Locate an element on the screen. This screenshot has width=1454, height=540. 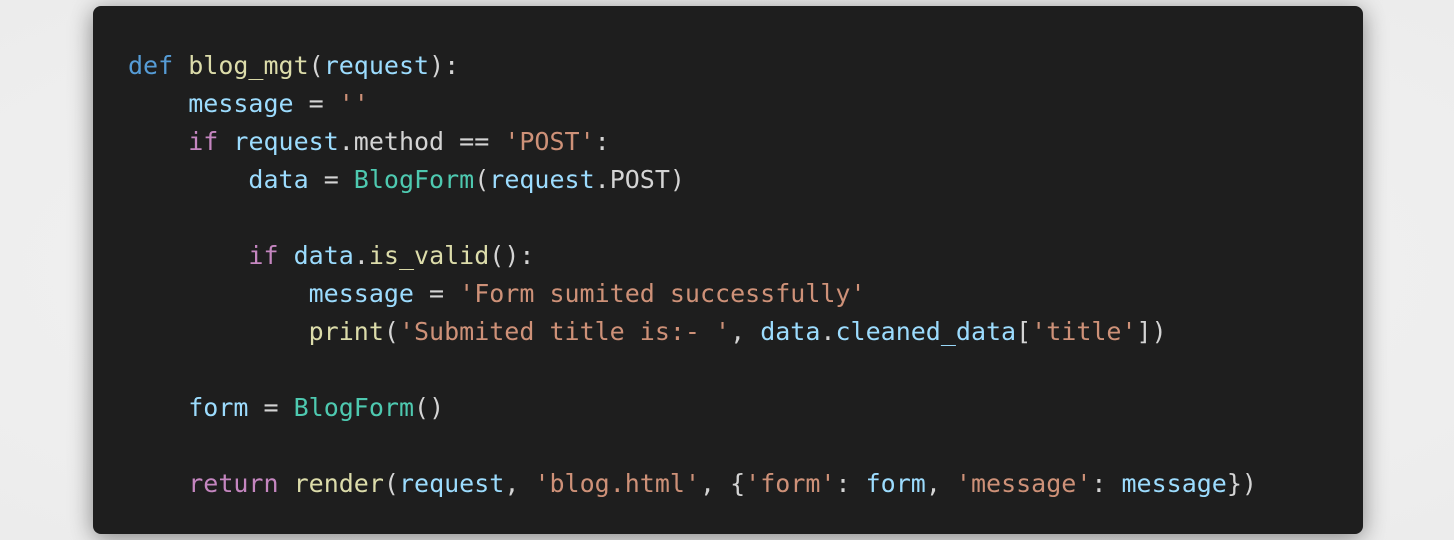
code-token: return is located at coordinates (233, 483).